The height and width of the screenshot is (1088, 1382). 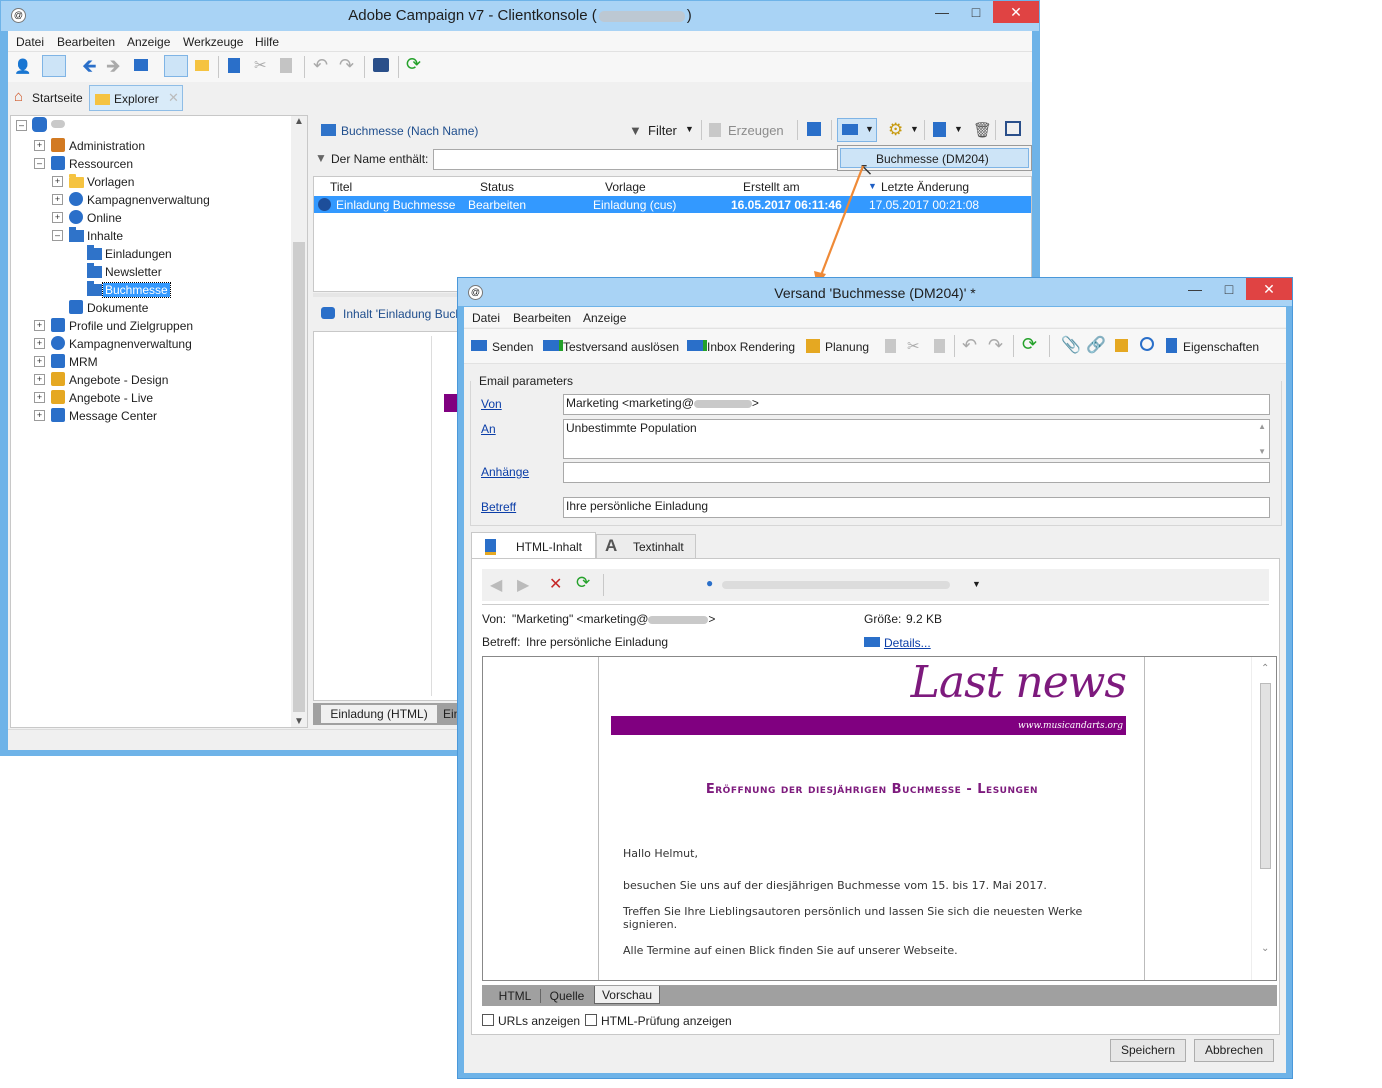 I want to click on preview-scroll-up-icon: ⌃, so click(x=1265, y=668).